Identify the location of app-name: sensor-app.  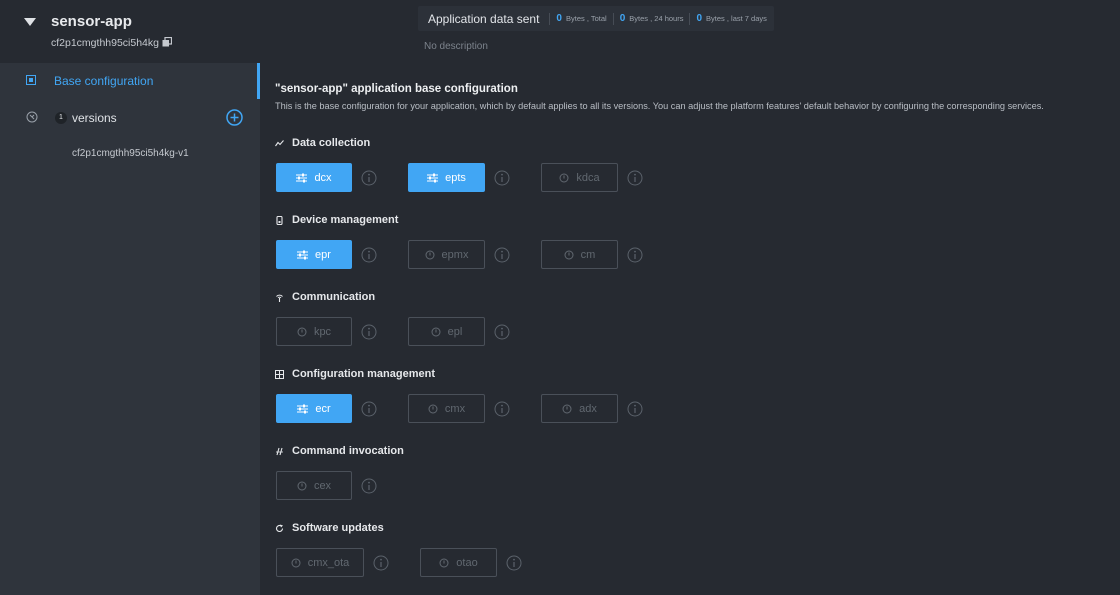
(91, 21).